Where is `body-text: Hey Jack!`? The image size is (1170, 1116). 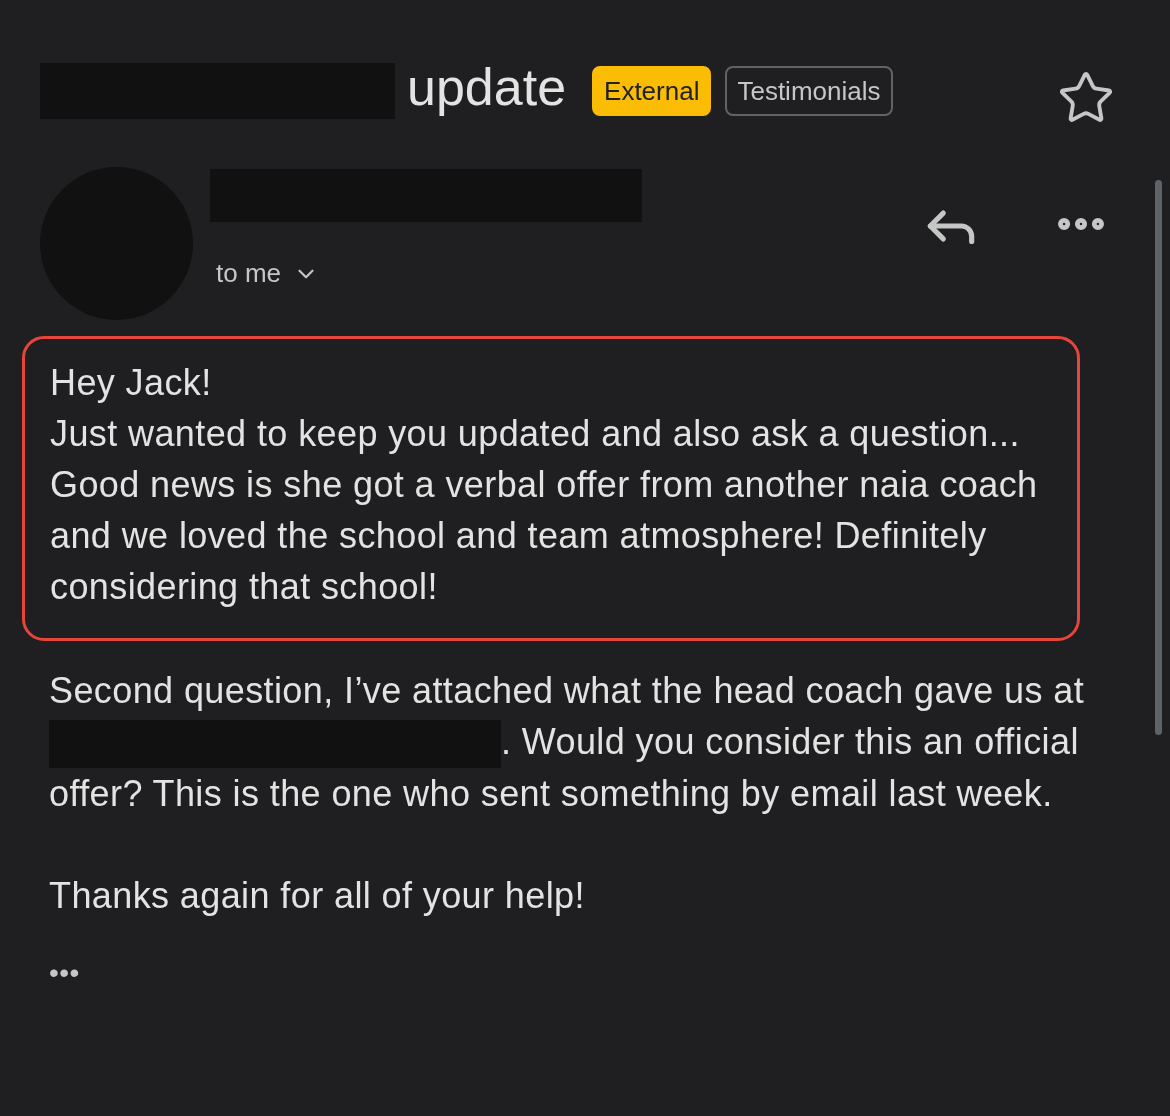
body-text: Hey Jack! is located at coordinates (131, 383).